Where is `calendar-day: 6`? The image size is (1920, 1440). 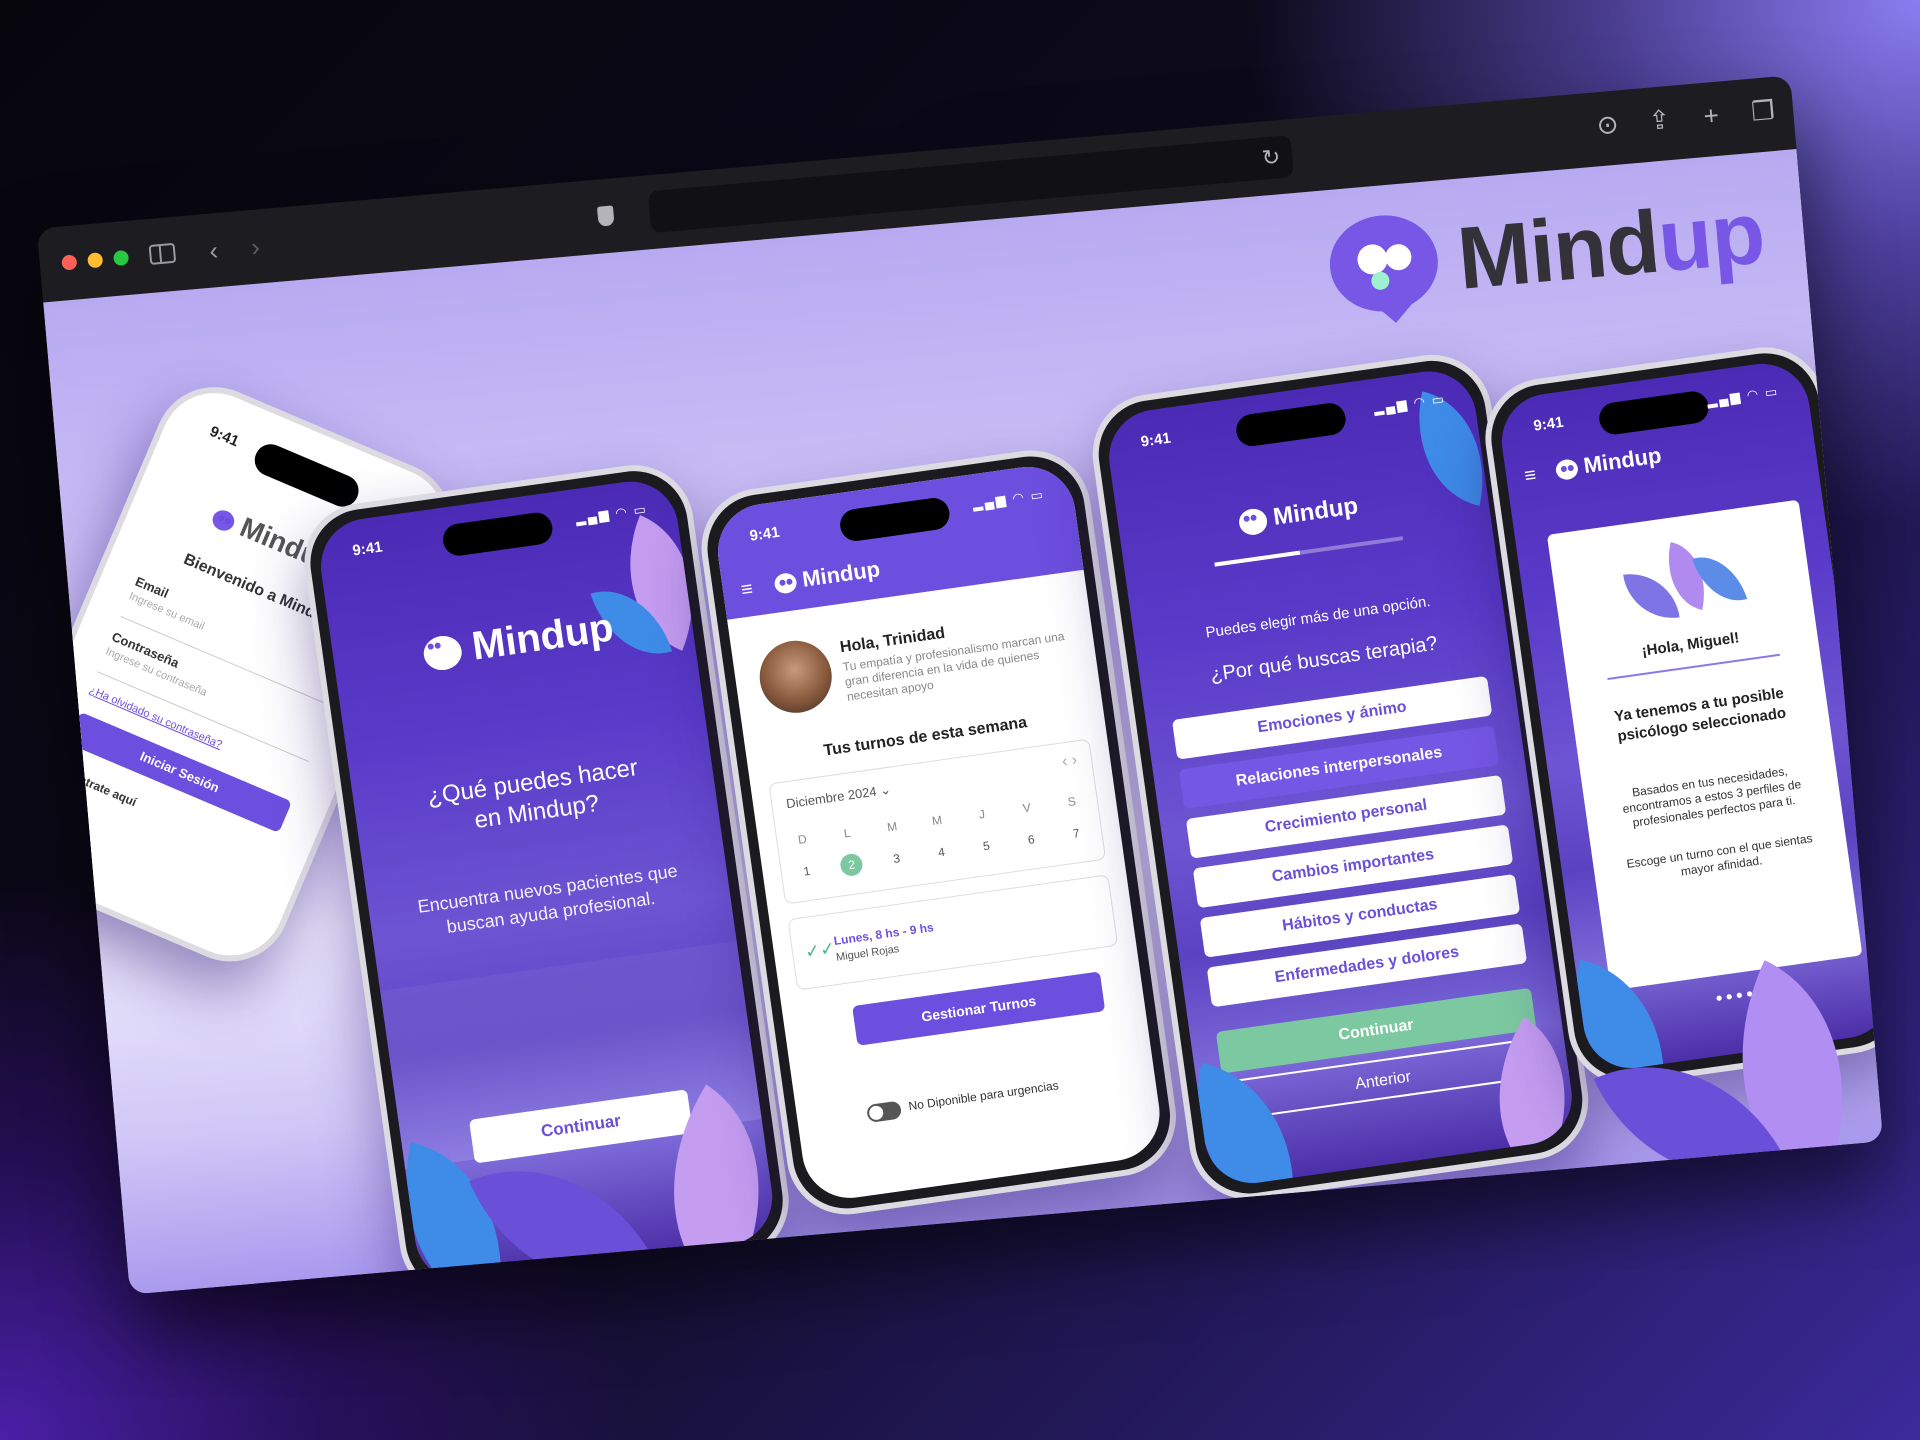
calendar-day: 6 is located at coordinates (1031, 839).